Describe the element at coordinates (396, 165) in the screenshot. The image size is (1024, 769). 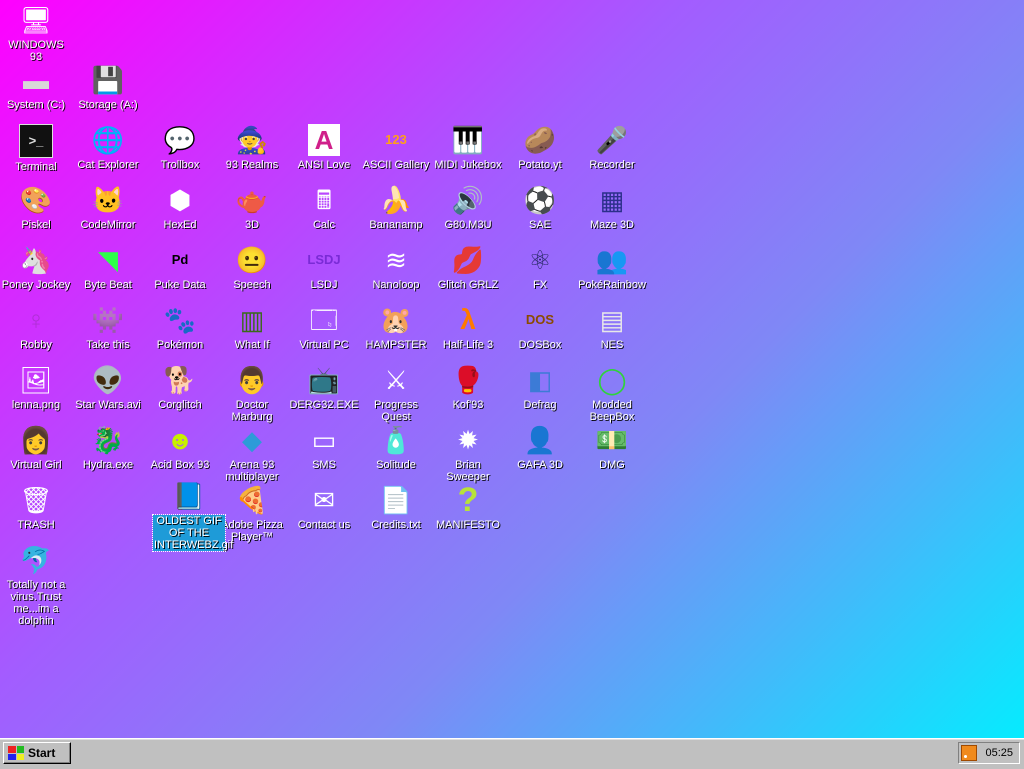
I see `icon-label: ASCII Gallery` at that location.